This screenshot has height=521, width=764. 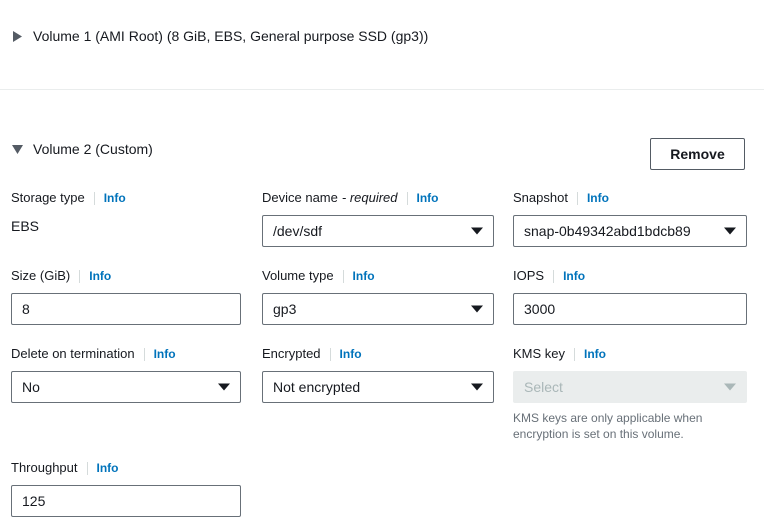 I want to click on volume-type-field: Volume type Info gp3, so click(x=378, y=296).